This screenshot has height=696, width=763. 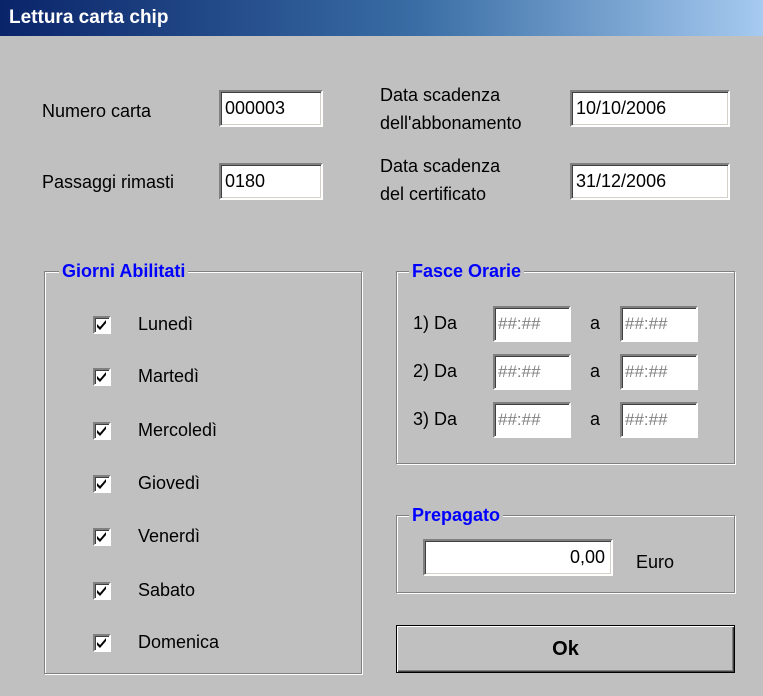 What do you see at coordinates (433, 194) in the screenshot?
I see `scadenza-certificato-label-2: del certificato` at bounding box center [433, 194].